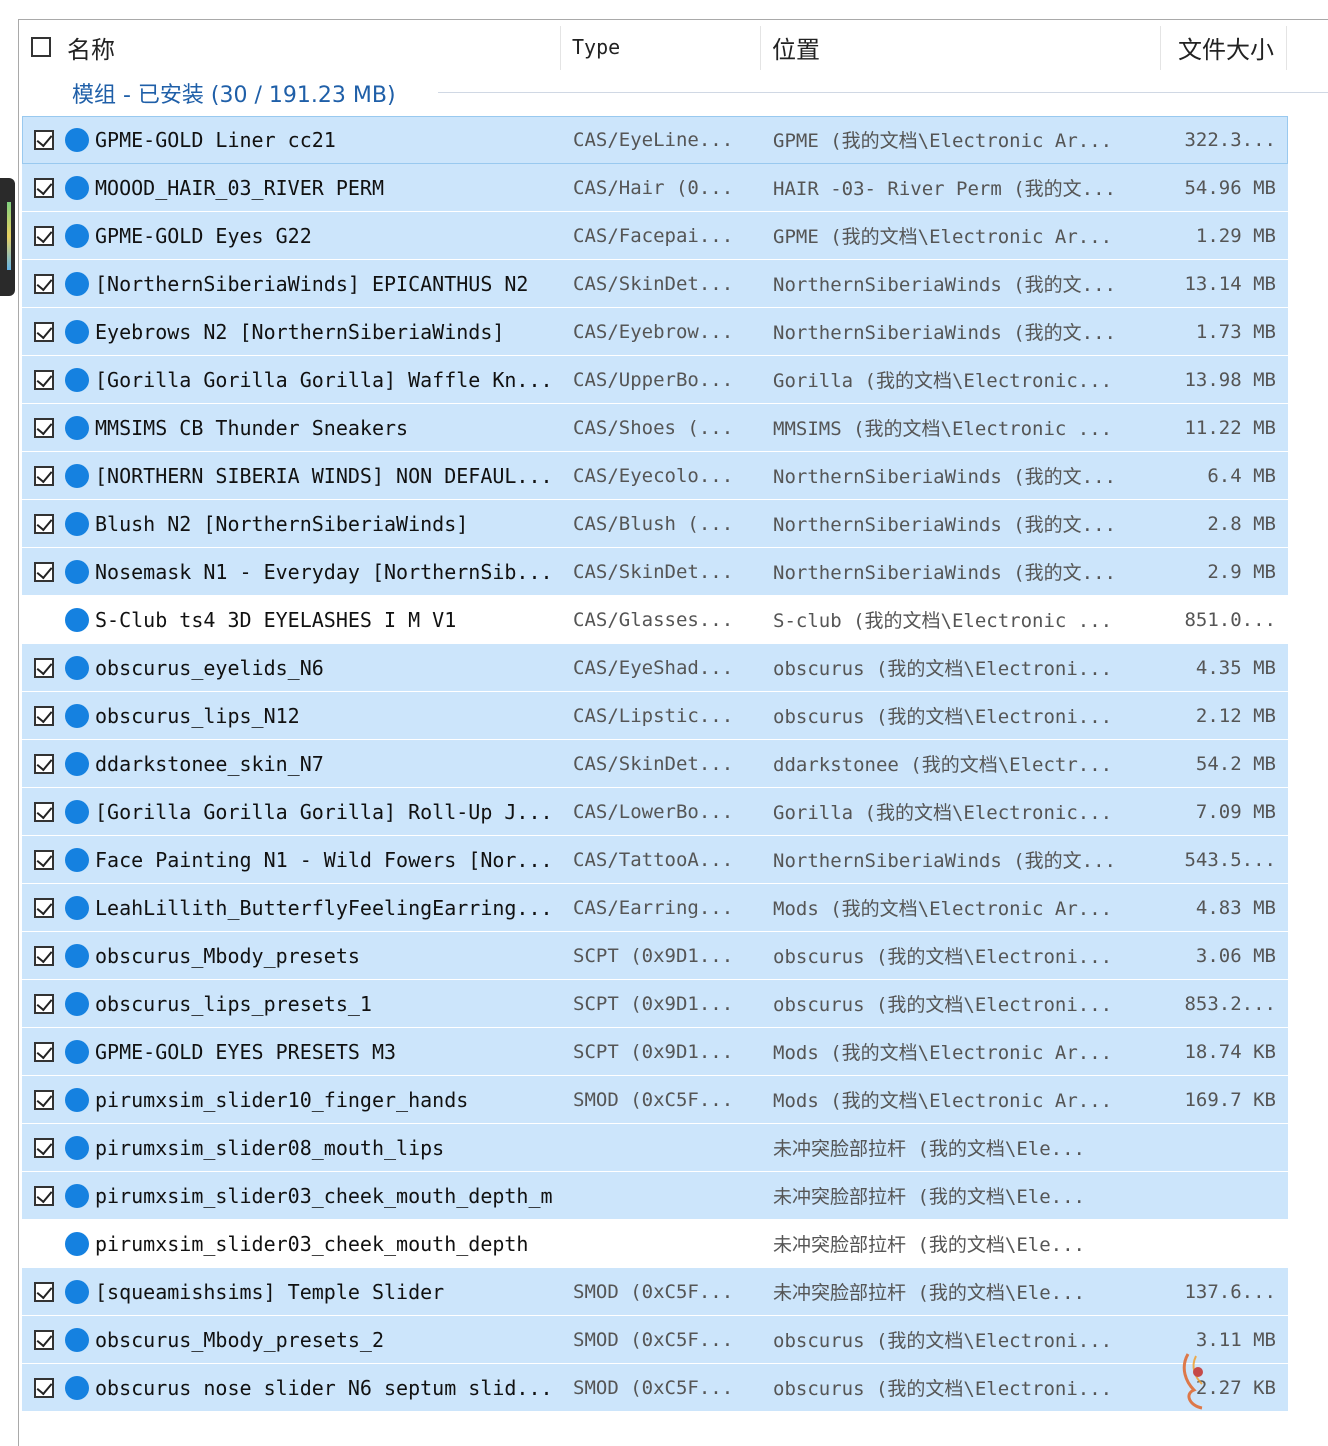 The height and width of the screenshot is (1446, 1328). Describe the element at coordinates (662, 47) in the screenshot. I see `column-type: Type` at that location.